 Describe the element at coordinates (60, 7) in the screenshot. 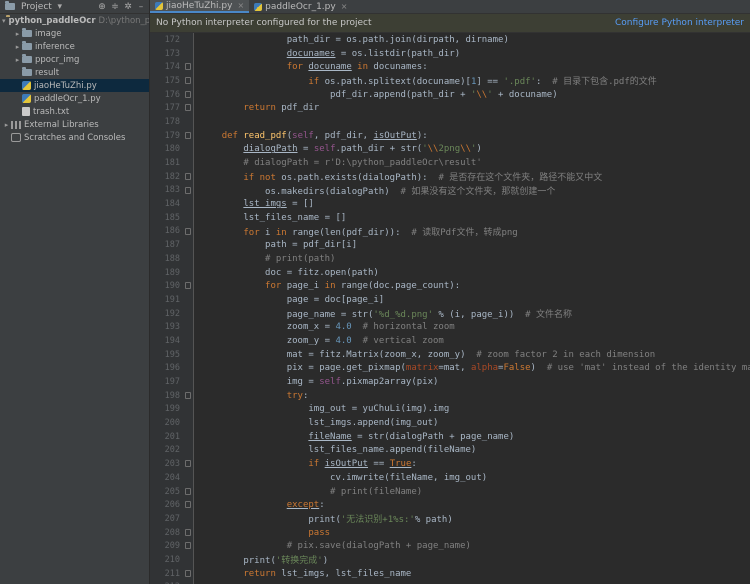

I see `project-view-dropdown-icon: ▾` at that location.